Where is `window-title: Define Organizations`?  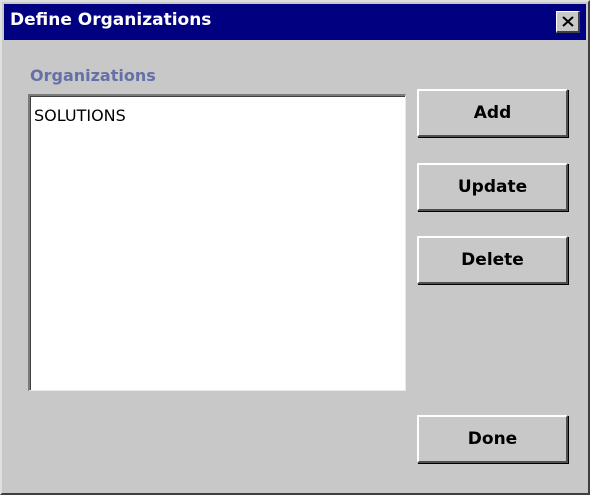
window-title: Define Organizations is located at coordinates (111, 20).